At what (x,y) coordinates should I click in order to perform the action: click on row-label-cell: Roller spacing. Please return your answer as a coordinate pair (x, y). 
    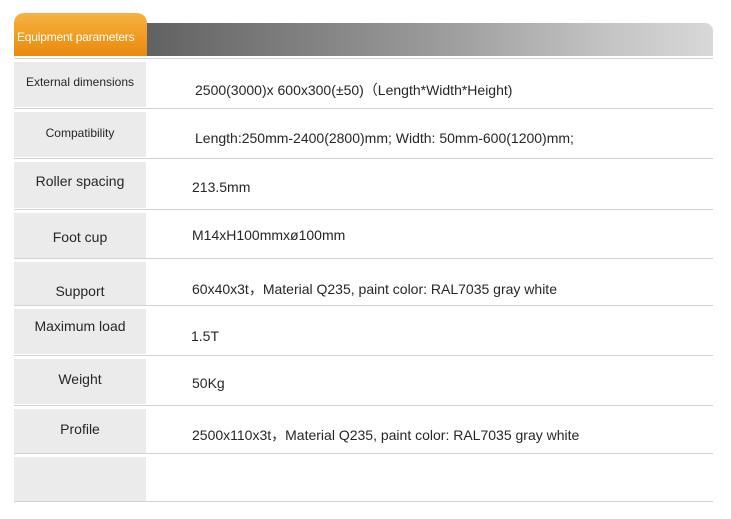
    Looking at the image, I should click on (80, 185).